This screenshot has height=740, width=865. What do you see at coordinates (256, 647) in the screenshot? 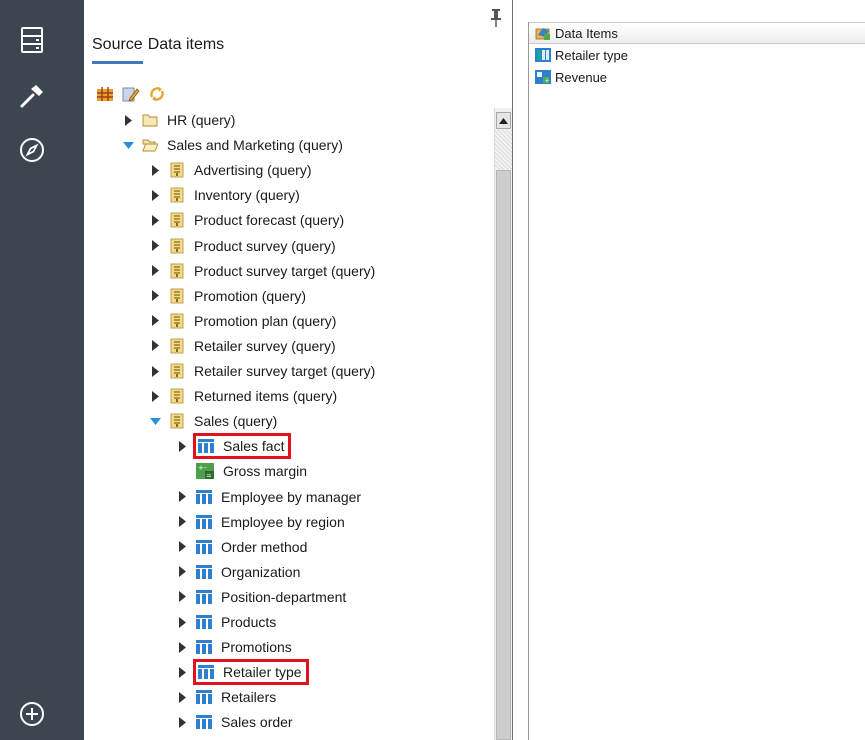
I see `tree-item-label: Promotions` at bounding box center [256, 647].